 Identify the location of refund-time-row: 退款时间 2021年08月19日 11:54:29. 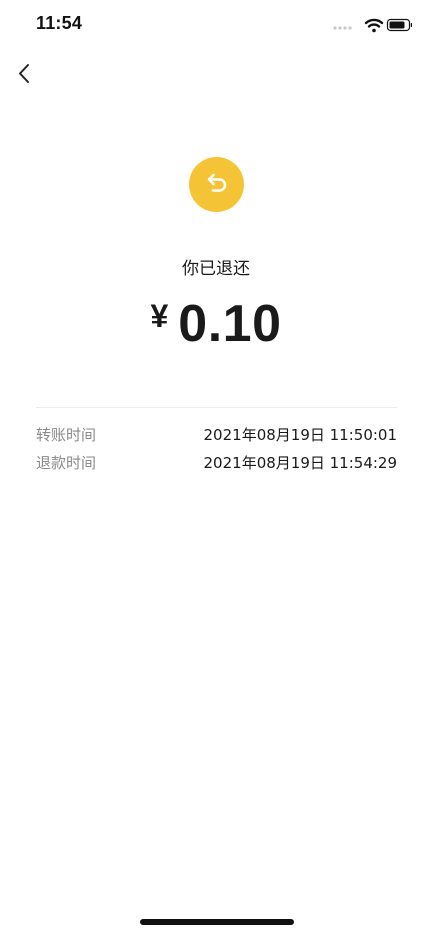
(216, 464).